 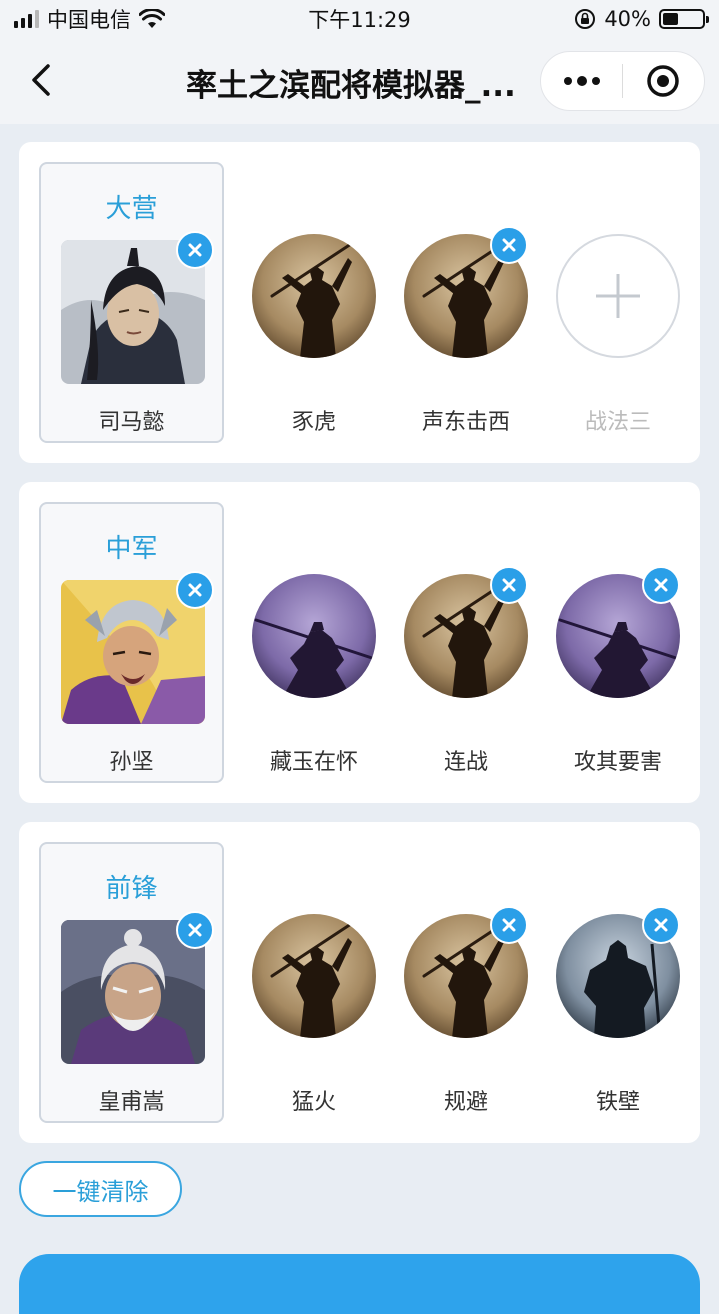 What do you see at coordinates (42, 80) in the screenshot?
I see `back-chevron-icon` at bounding box center [42, 80].